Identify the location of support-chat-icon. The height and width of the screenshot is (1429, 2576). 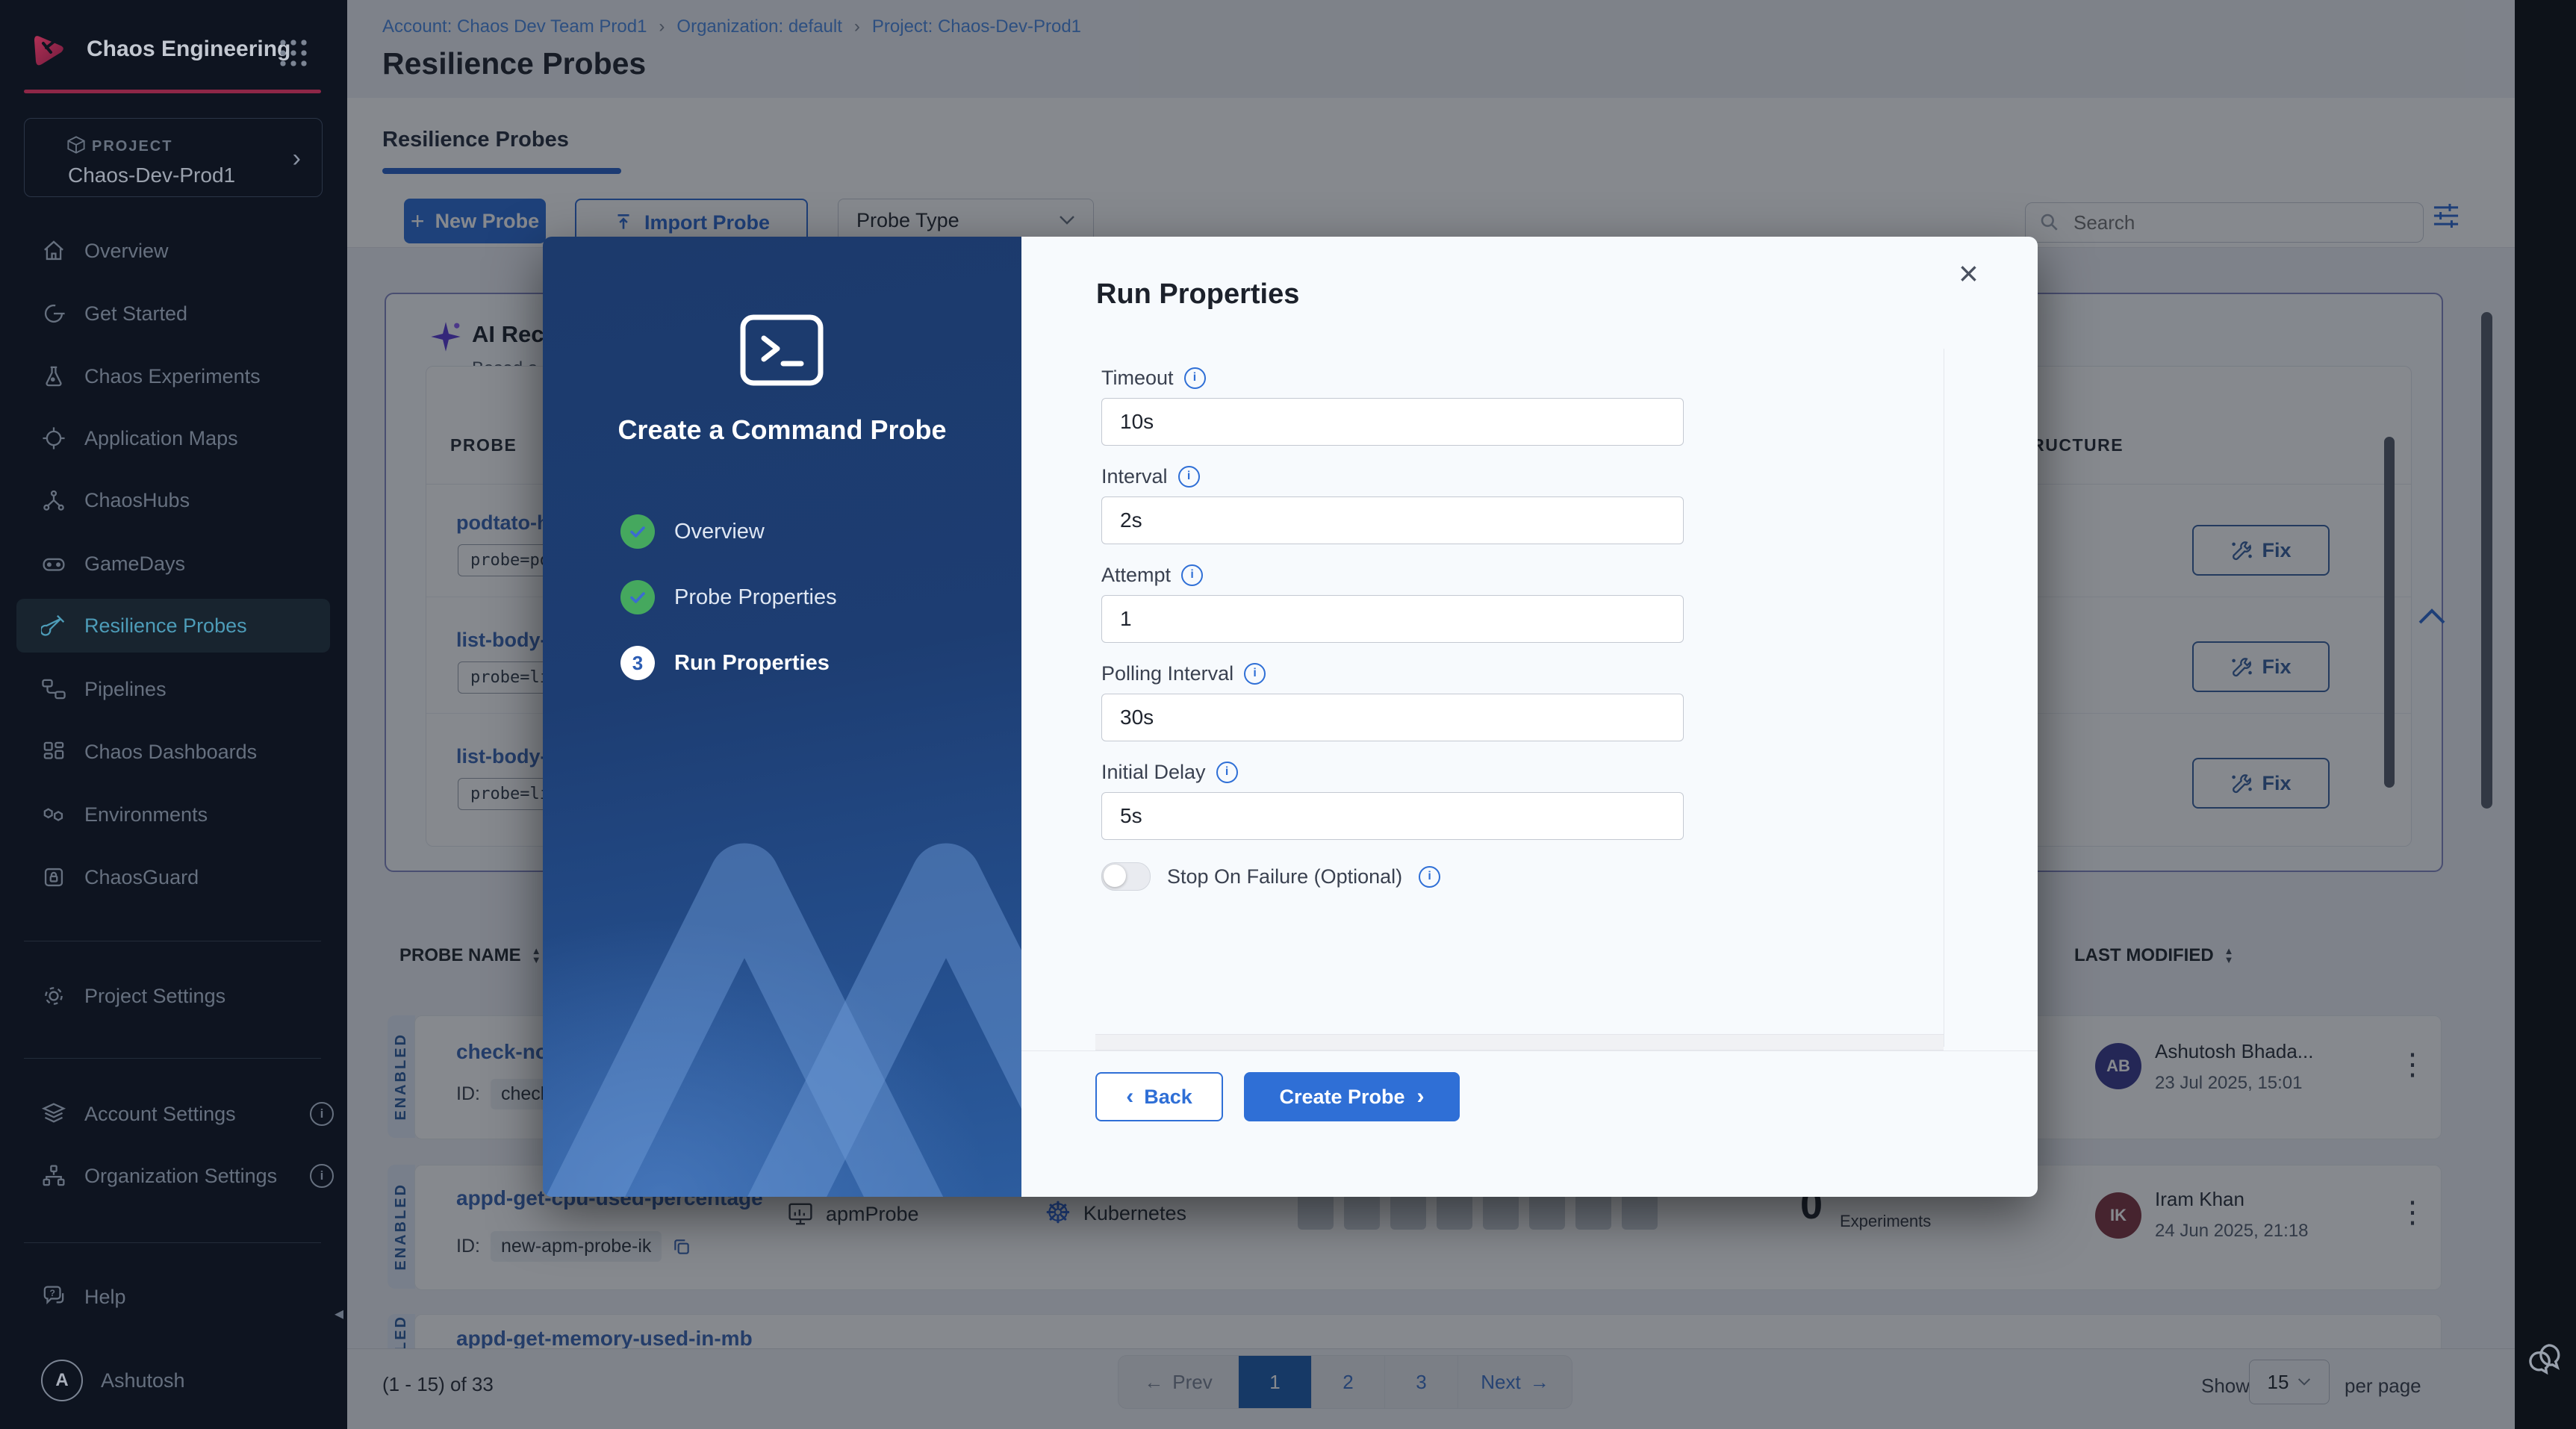
(2548, 1359).